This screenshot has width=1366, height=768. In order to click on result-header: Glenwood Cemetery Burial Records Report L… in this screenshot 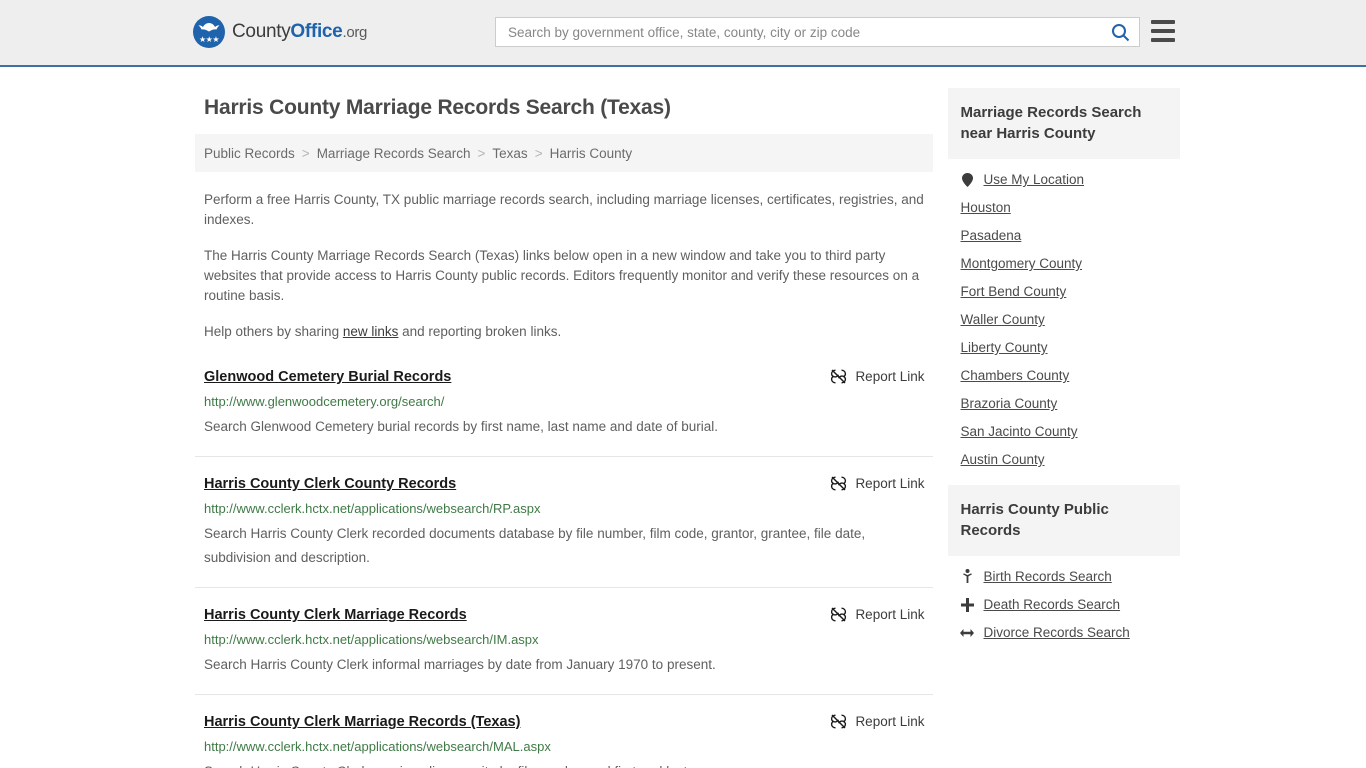, I will do `click(564, 377)`.